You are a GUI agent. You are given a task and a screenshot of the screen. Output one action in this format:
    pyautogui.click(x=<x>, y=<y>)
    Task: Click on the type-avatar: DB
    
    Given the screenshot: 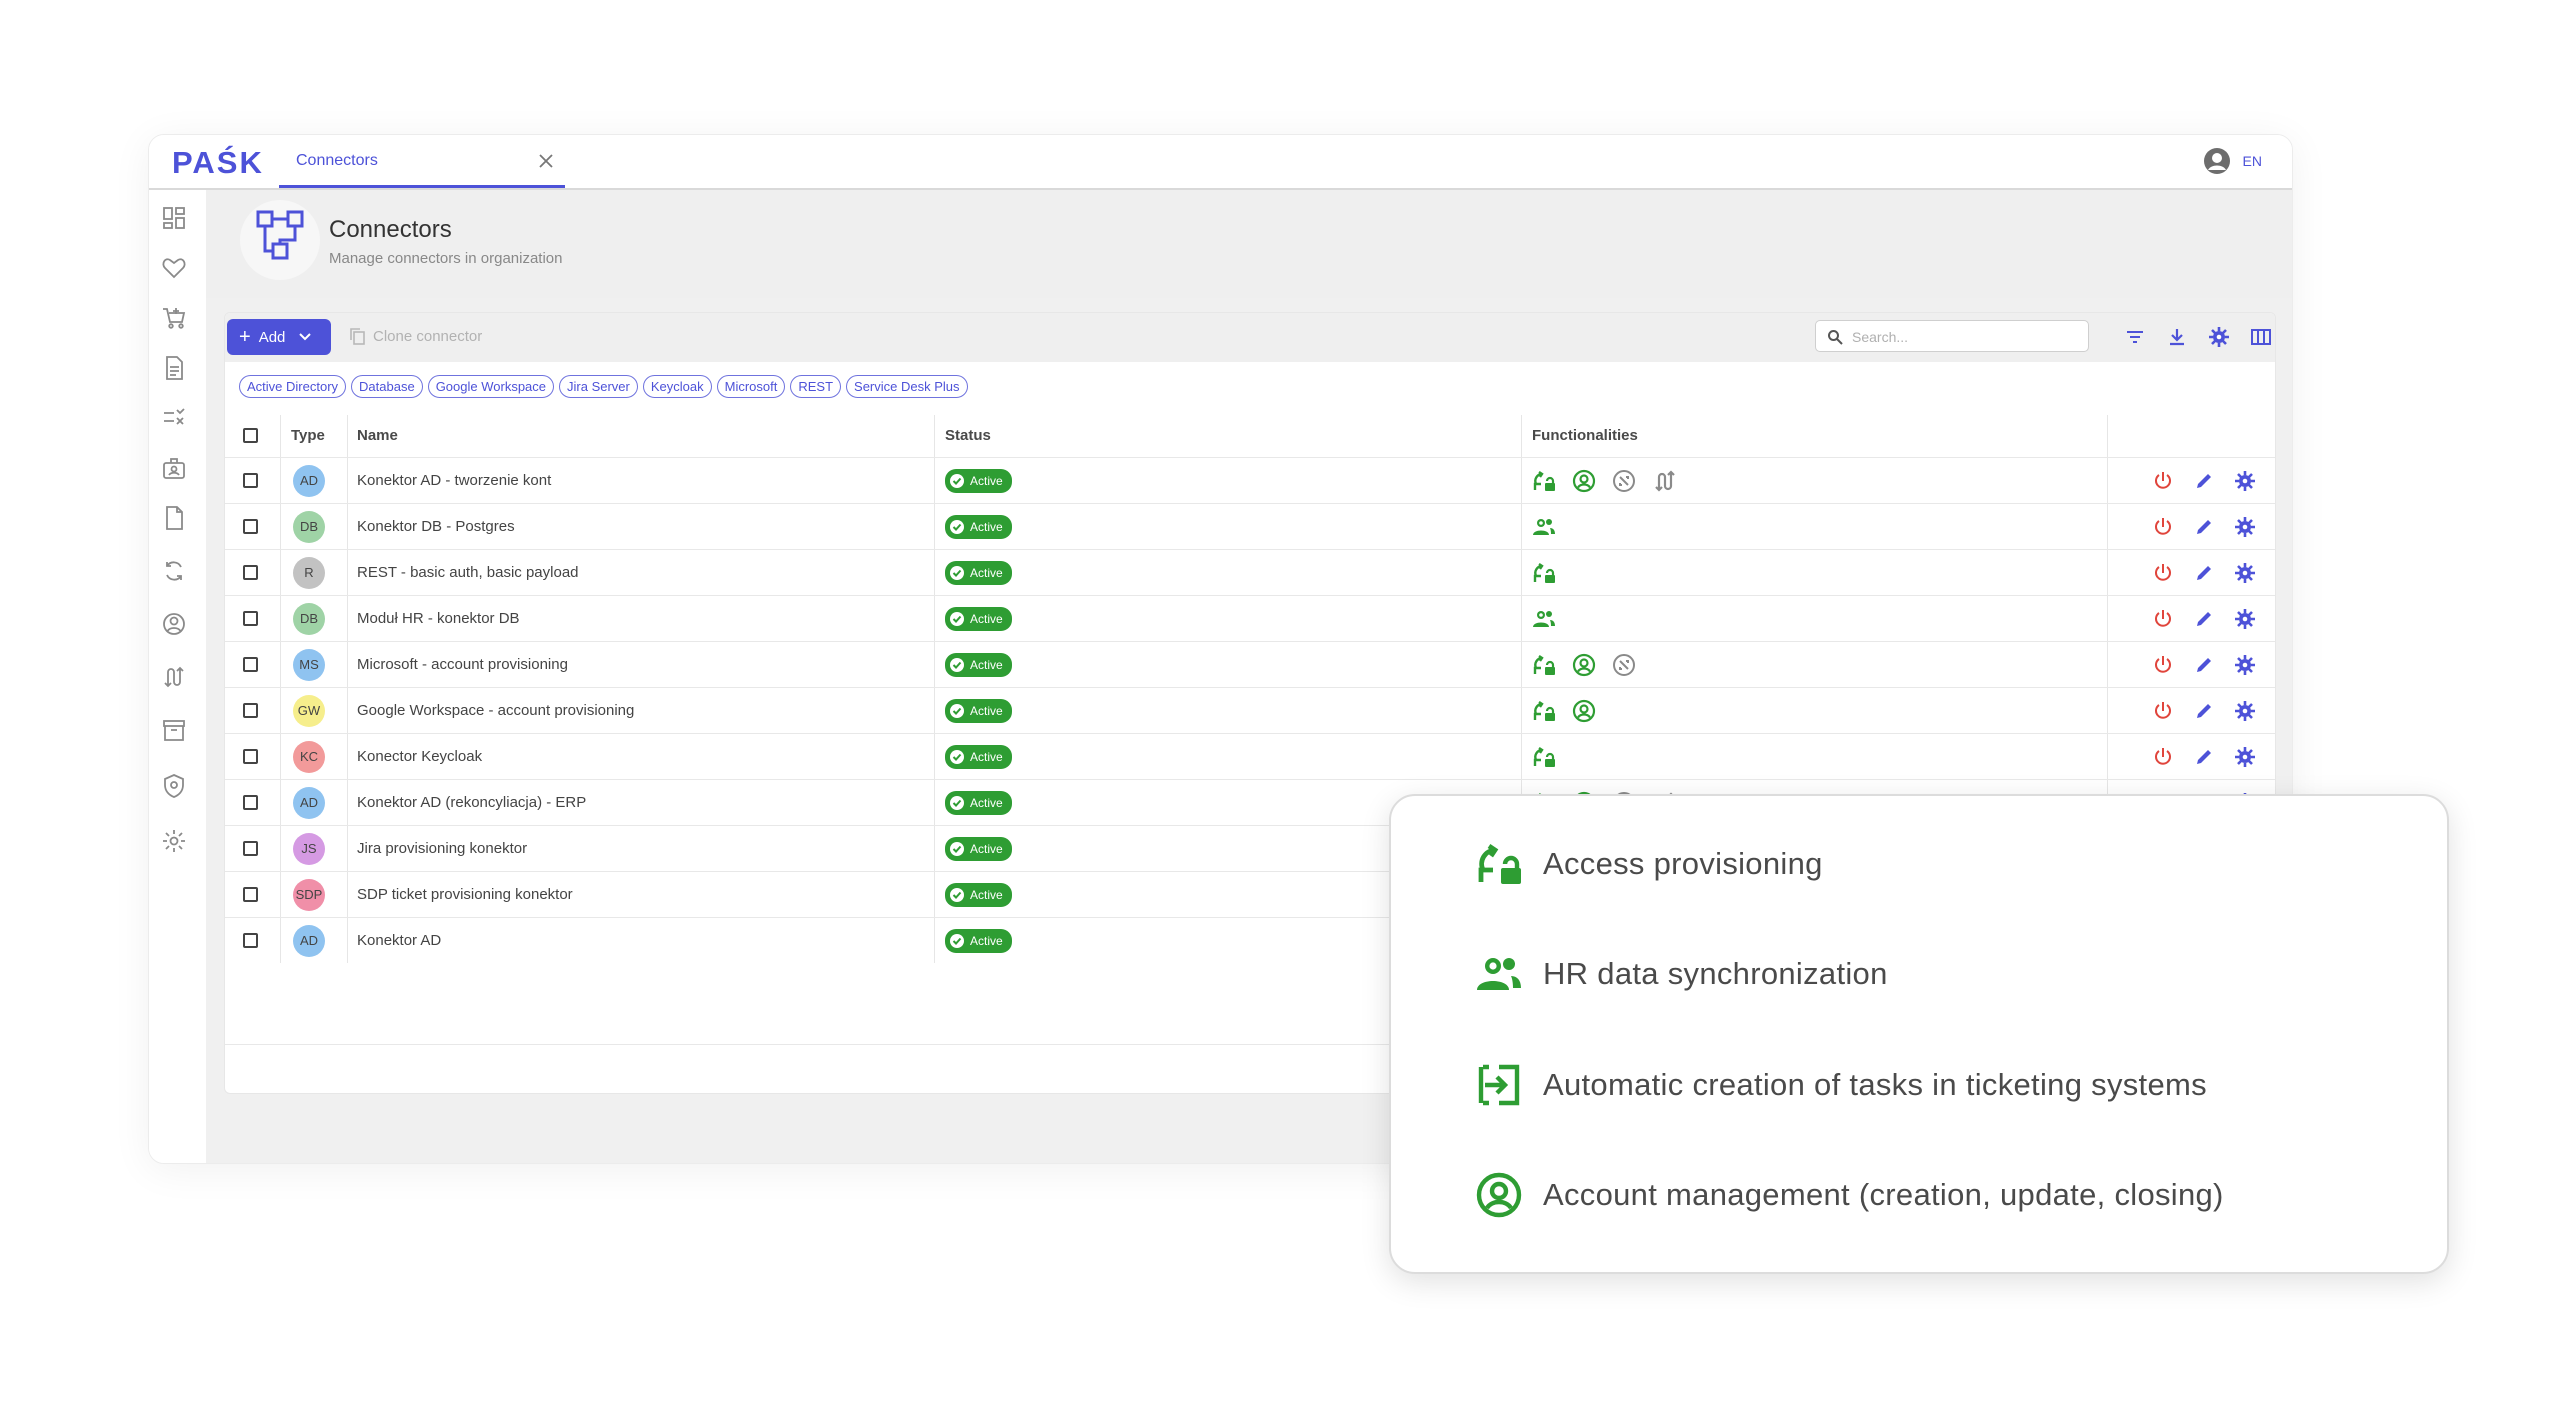 What is the action you would take?
    pyautogui.click(x=309, y=618)
    